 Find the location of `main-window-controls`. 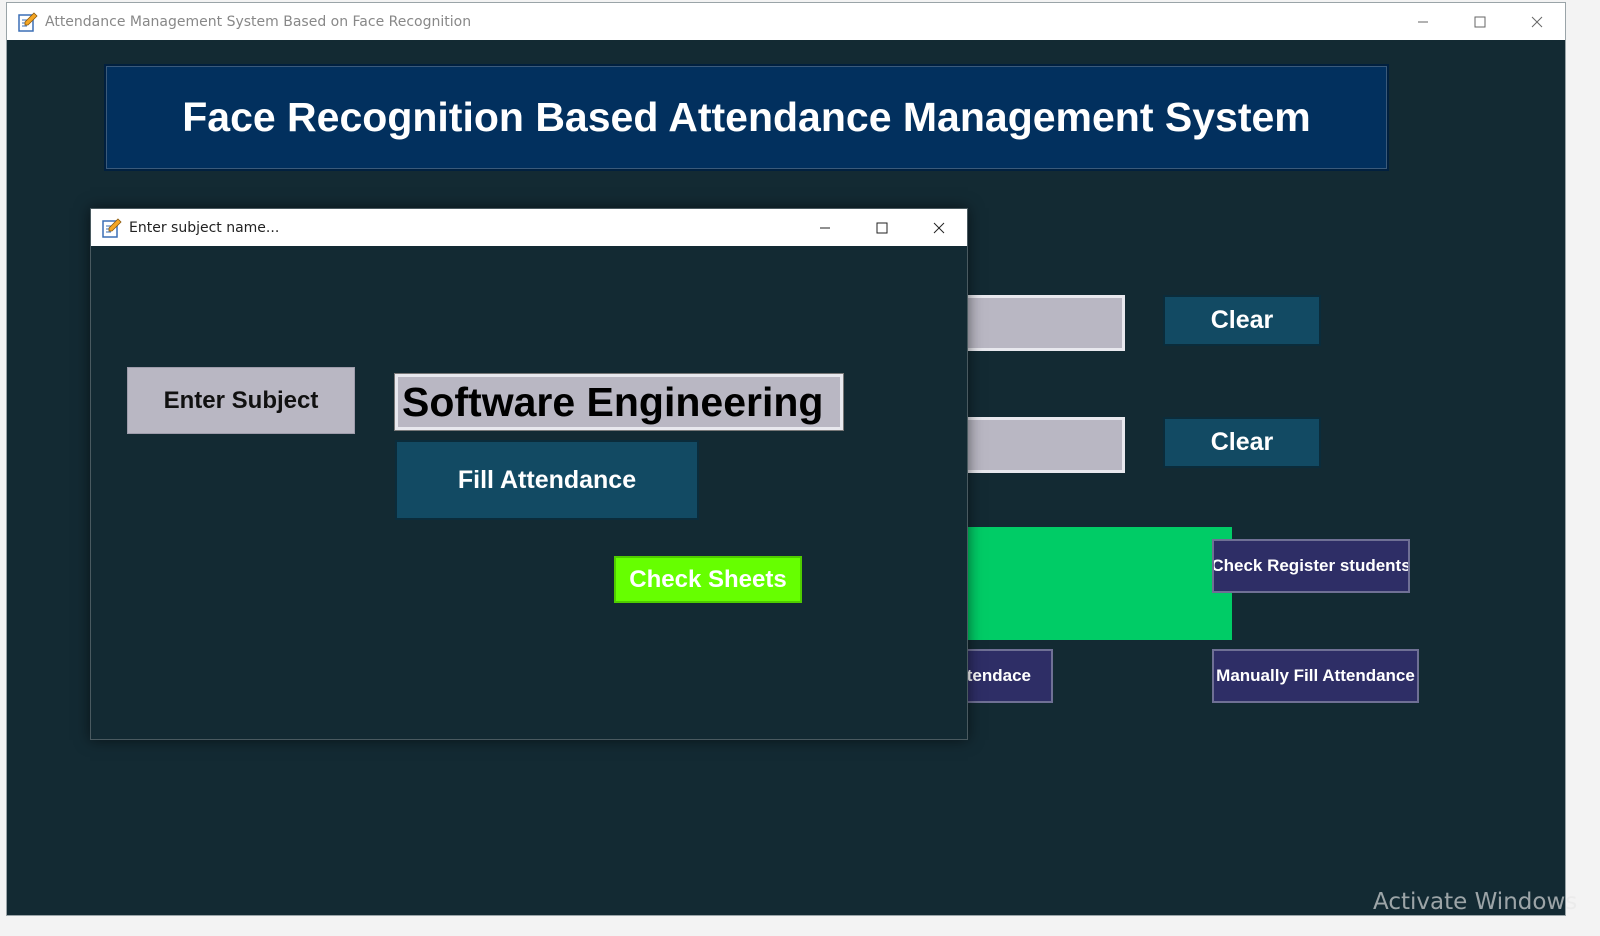

main-window-controls is located at coordinates (1479, 21).